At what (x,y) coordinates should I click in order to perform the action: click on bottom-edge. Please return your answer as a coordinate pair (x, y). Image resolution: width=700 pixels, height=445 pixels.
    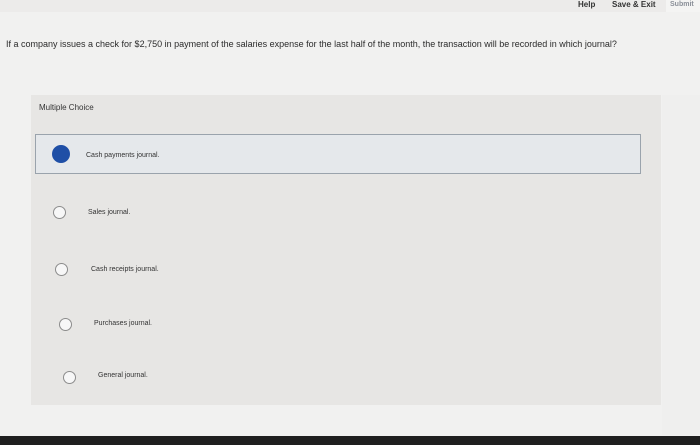
    Looking at the image, I should click on (350, 440).